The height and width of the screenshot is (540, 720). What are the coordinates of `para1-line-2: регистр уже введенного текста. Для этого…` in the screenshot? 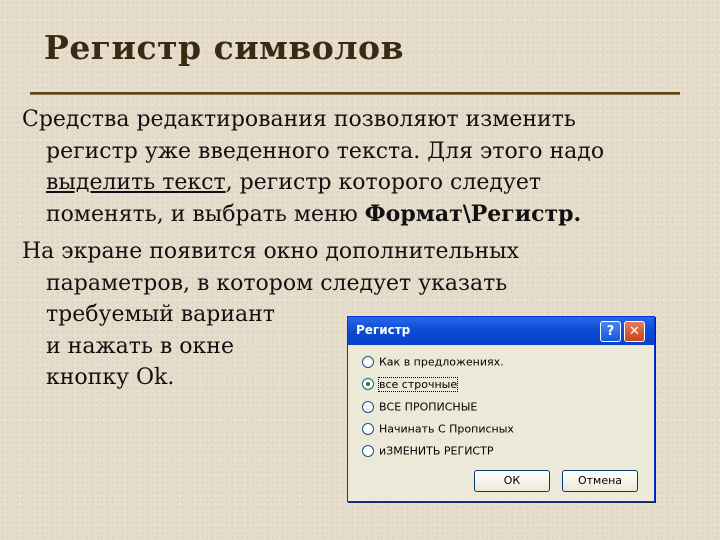 It's located at (325, 151).